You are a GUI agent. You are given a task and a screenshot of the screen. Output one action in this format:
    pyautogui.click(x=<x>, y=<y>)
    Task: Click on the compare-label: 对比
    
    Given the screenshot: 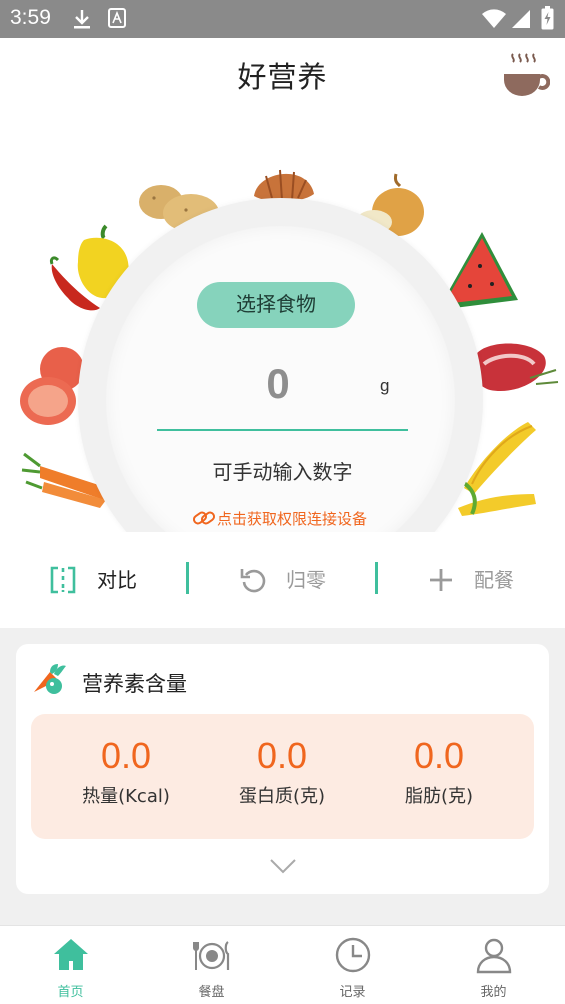 What is the action you would take?
    pyautogui.click(x=117, y=580)
    